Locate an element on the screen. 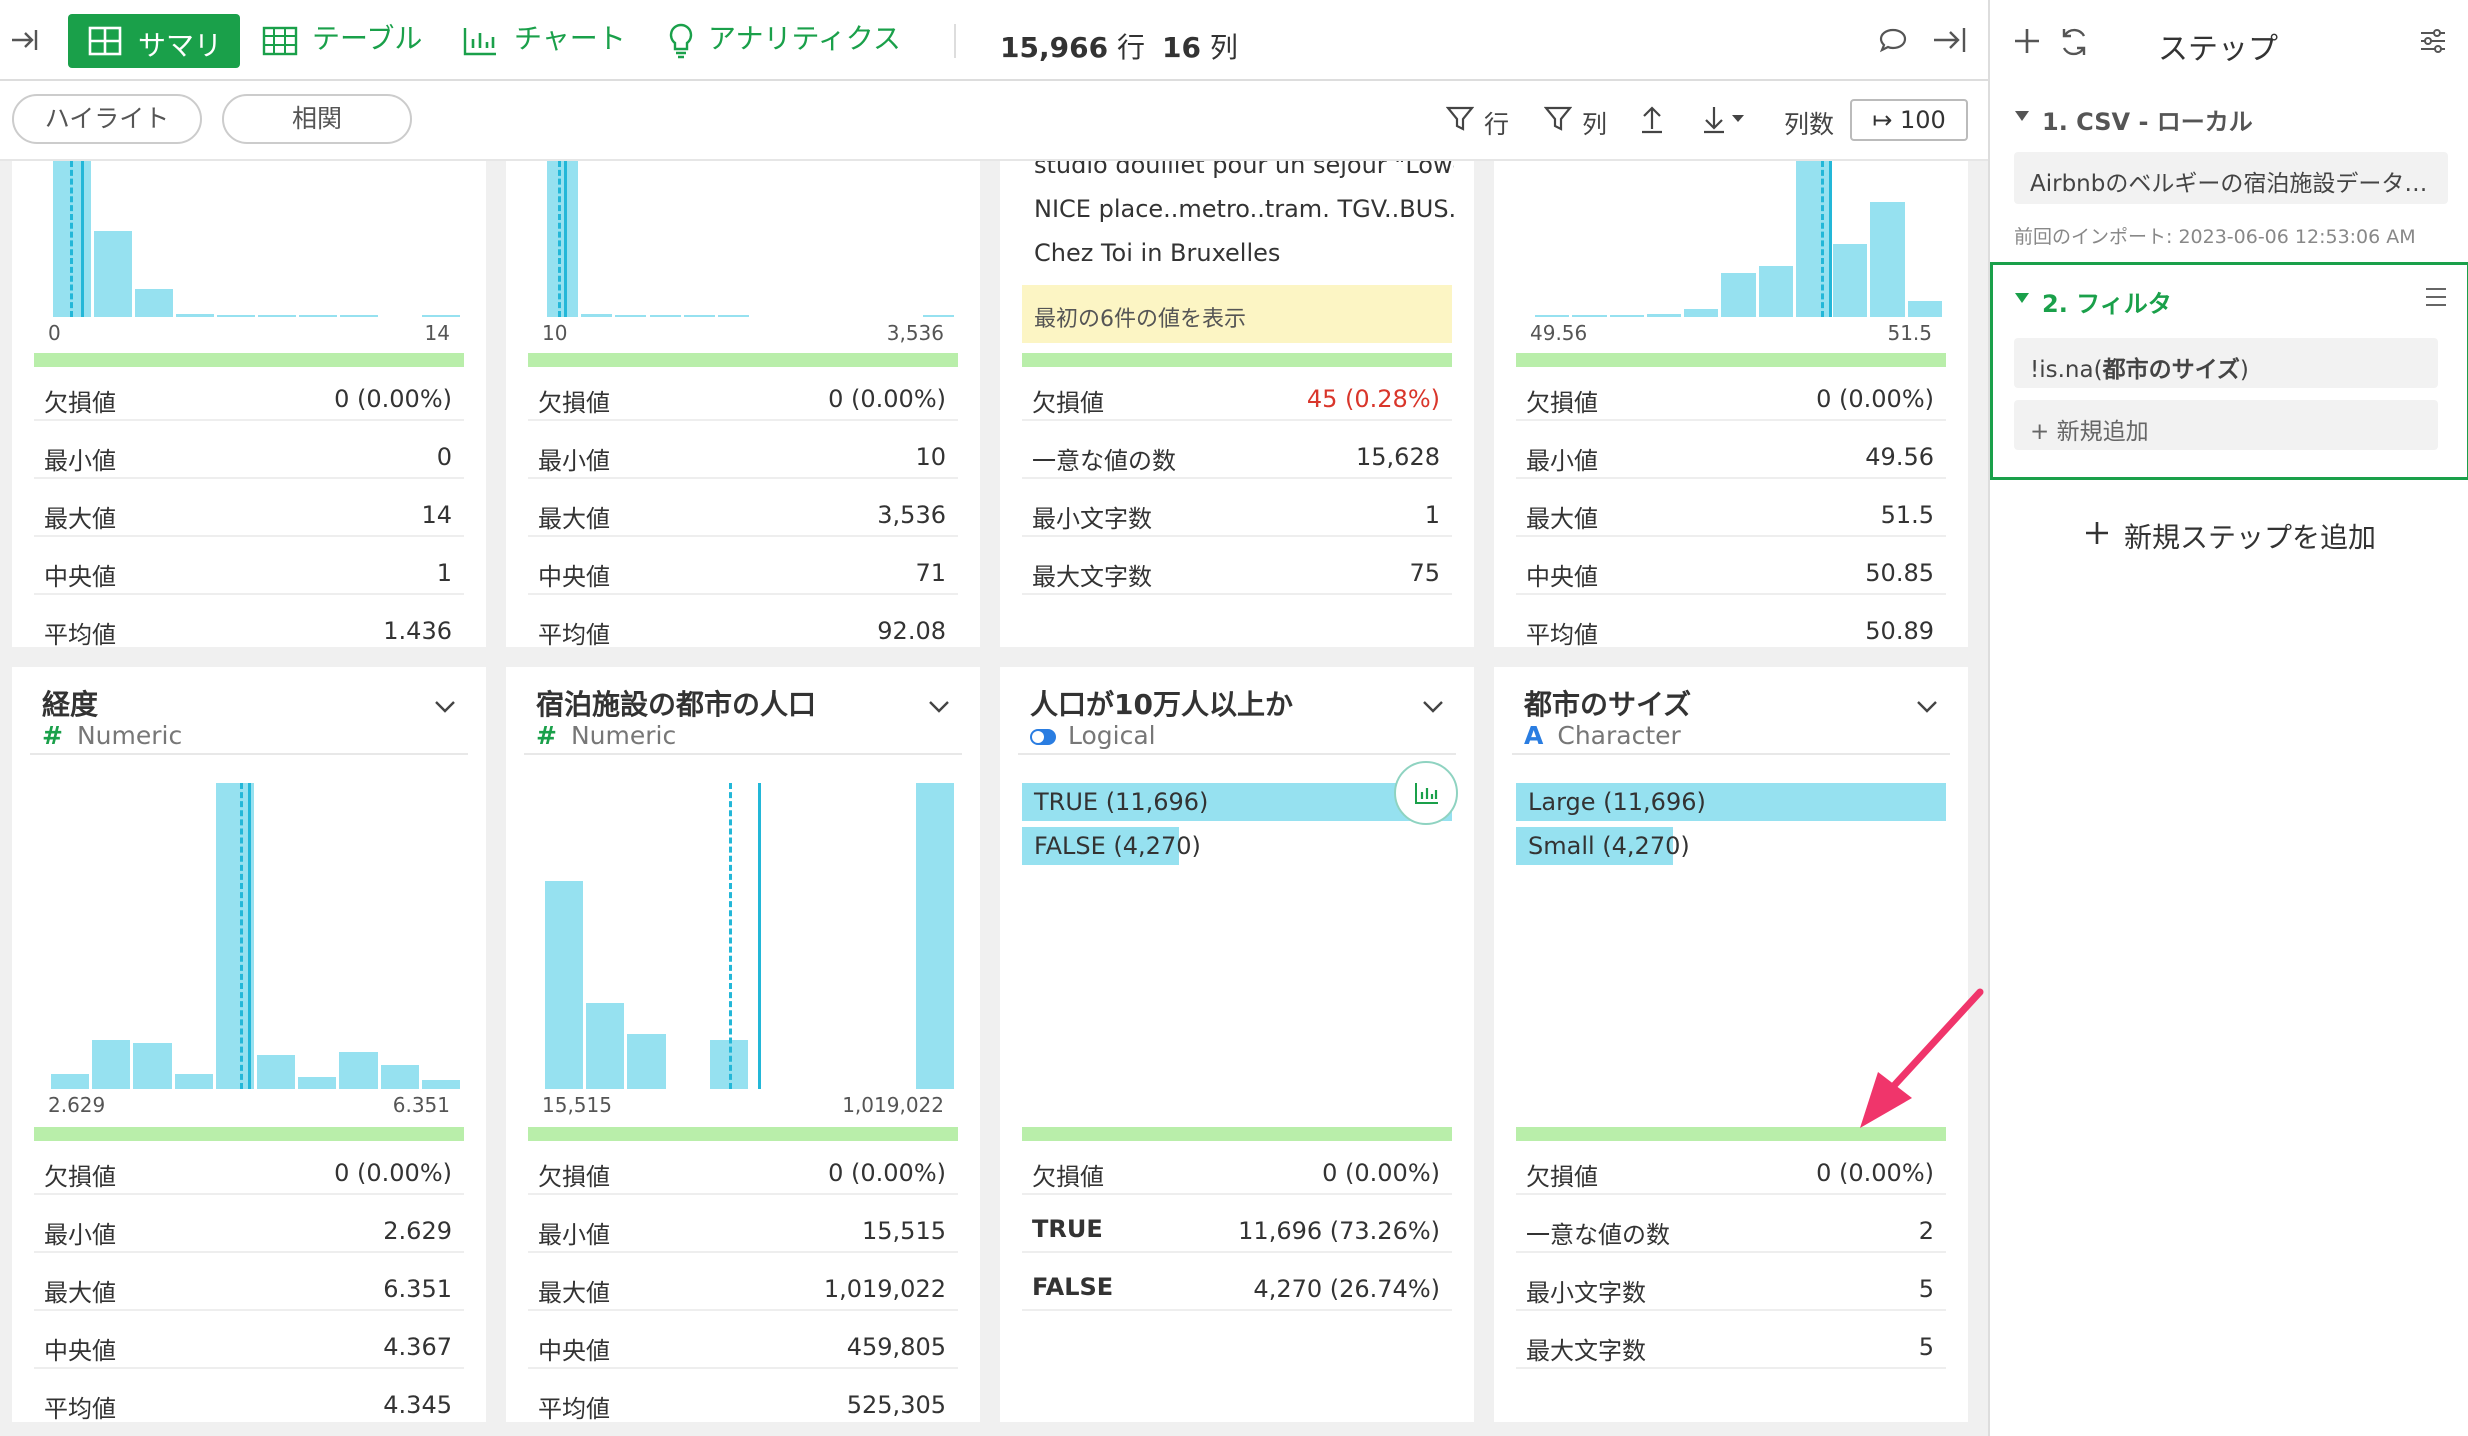  menu-icon is located at coordinates (2436, 297).